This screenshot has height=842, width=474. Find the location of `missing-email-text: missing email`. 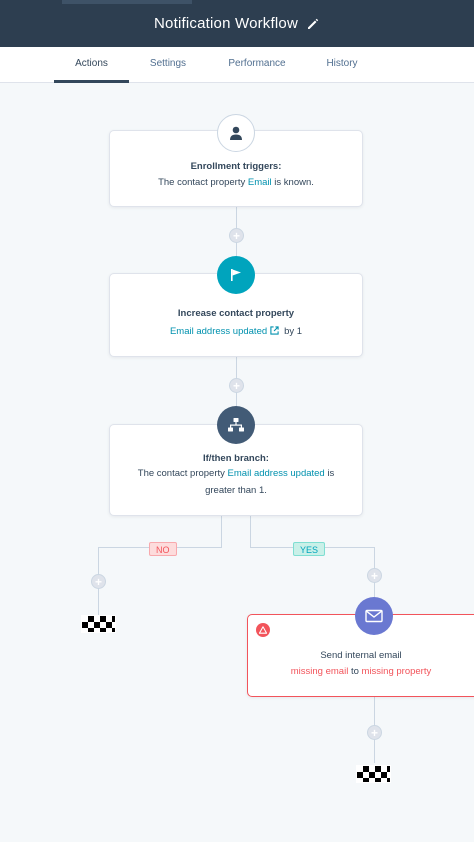

missing-email-text: missing email is located at coordinates (319, 671).